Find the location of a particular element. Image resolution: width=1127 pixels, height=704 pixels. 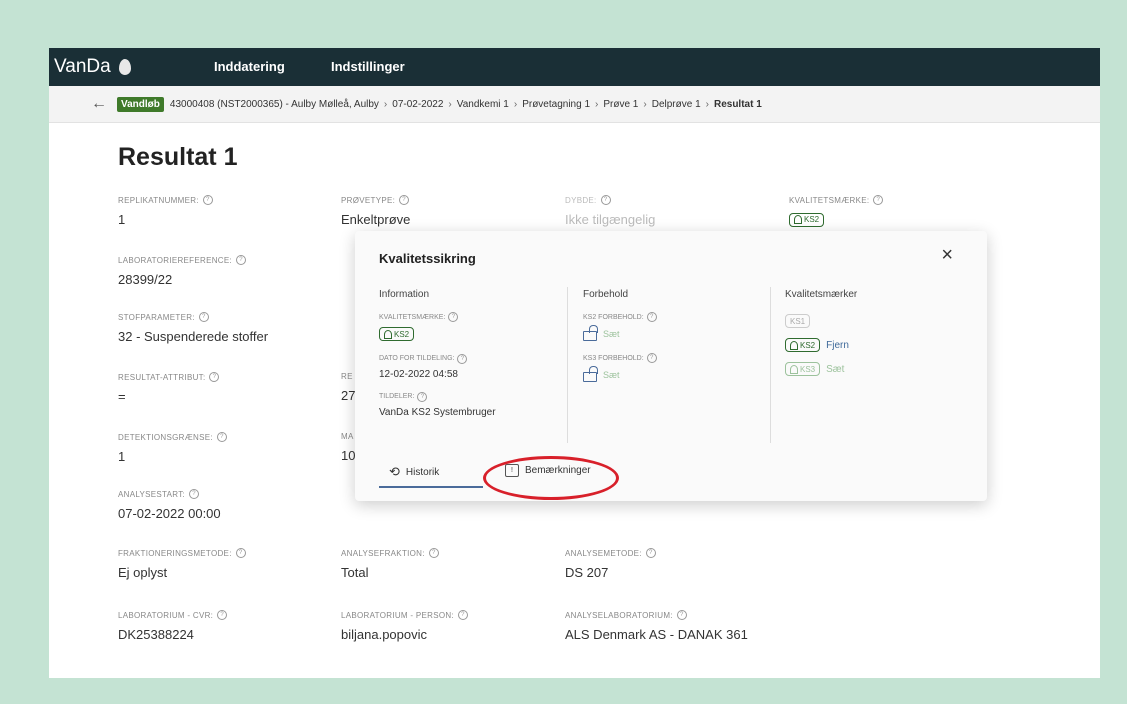

set-ks3-button: Sæt is located at coordinates (835, 369).